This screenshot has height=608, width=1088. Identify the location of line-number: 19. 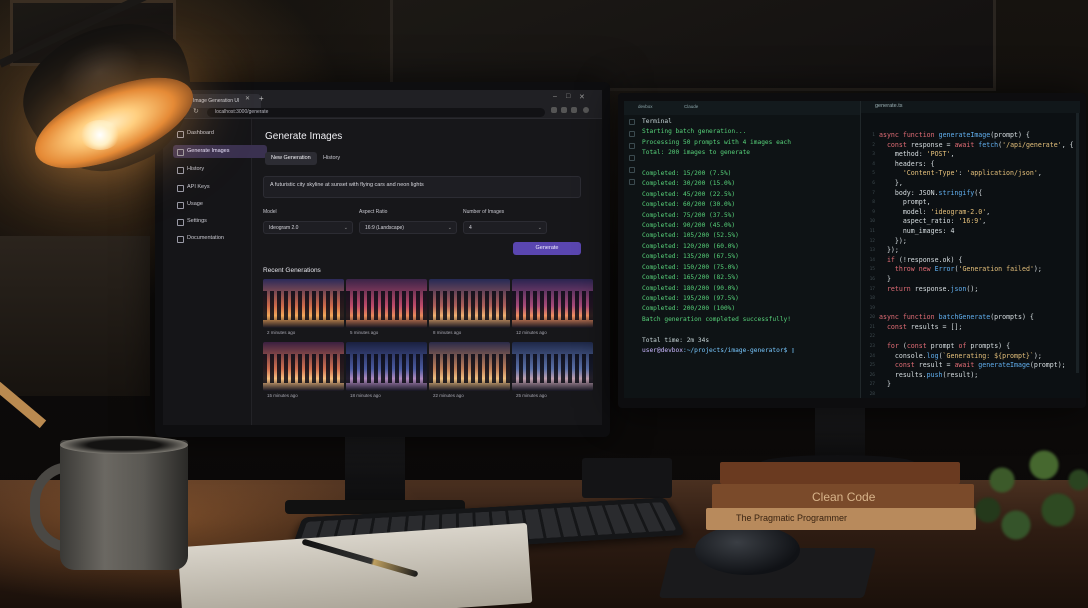
(872, 308).